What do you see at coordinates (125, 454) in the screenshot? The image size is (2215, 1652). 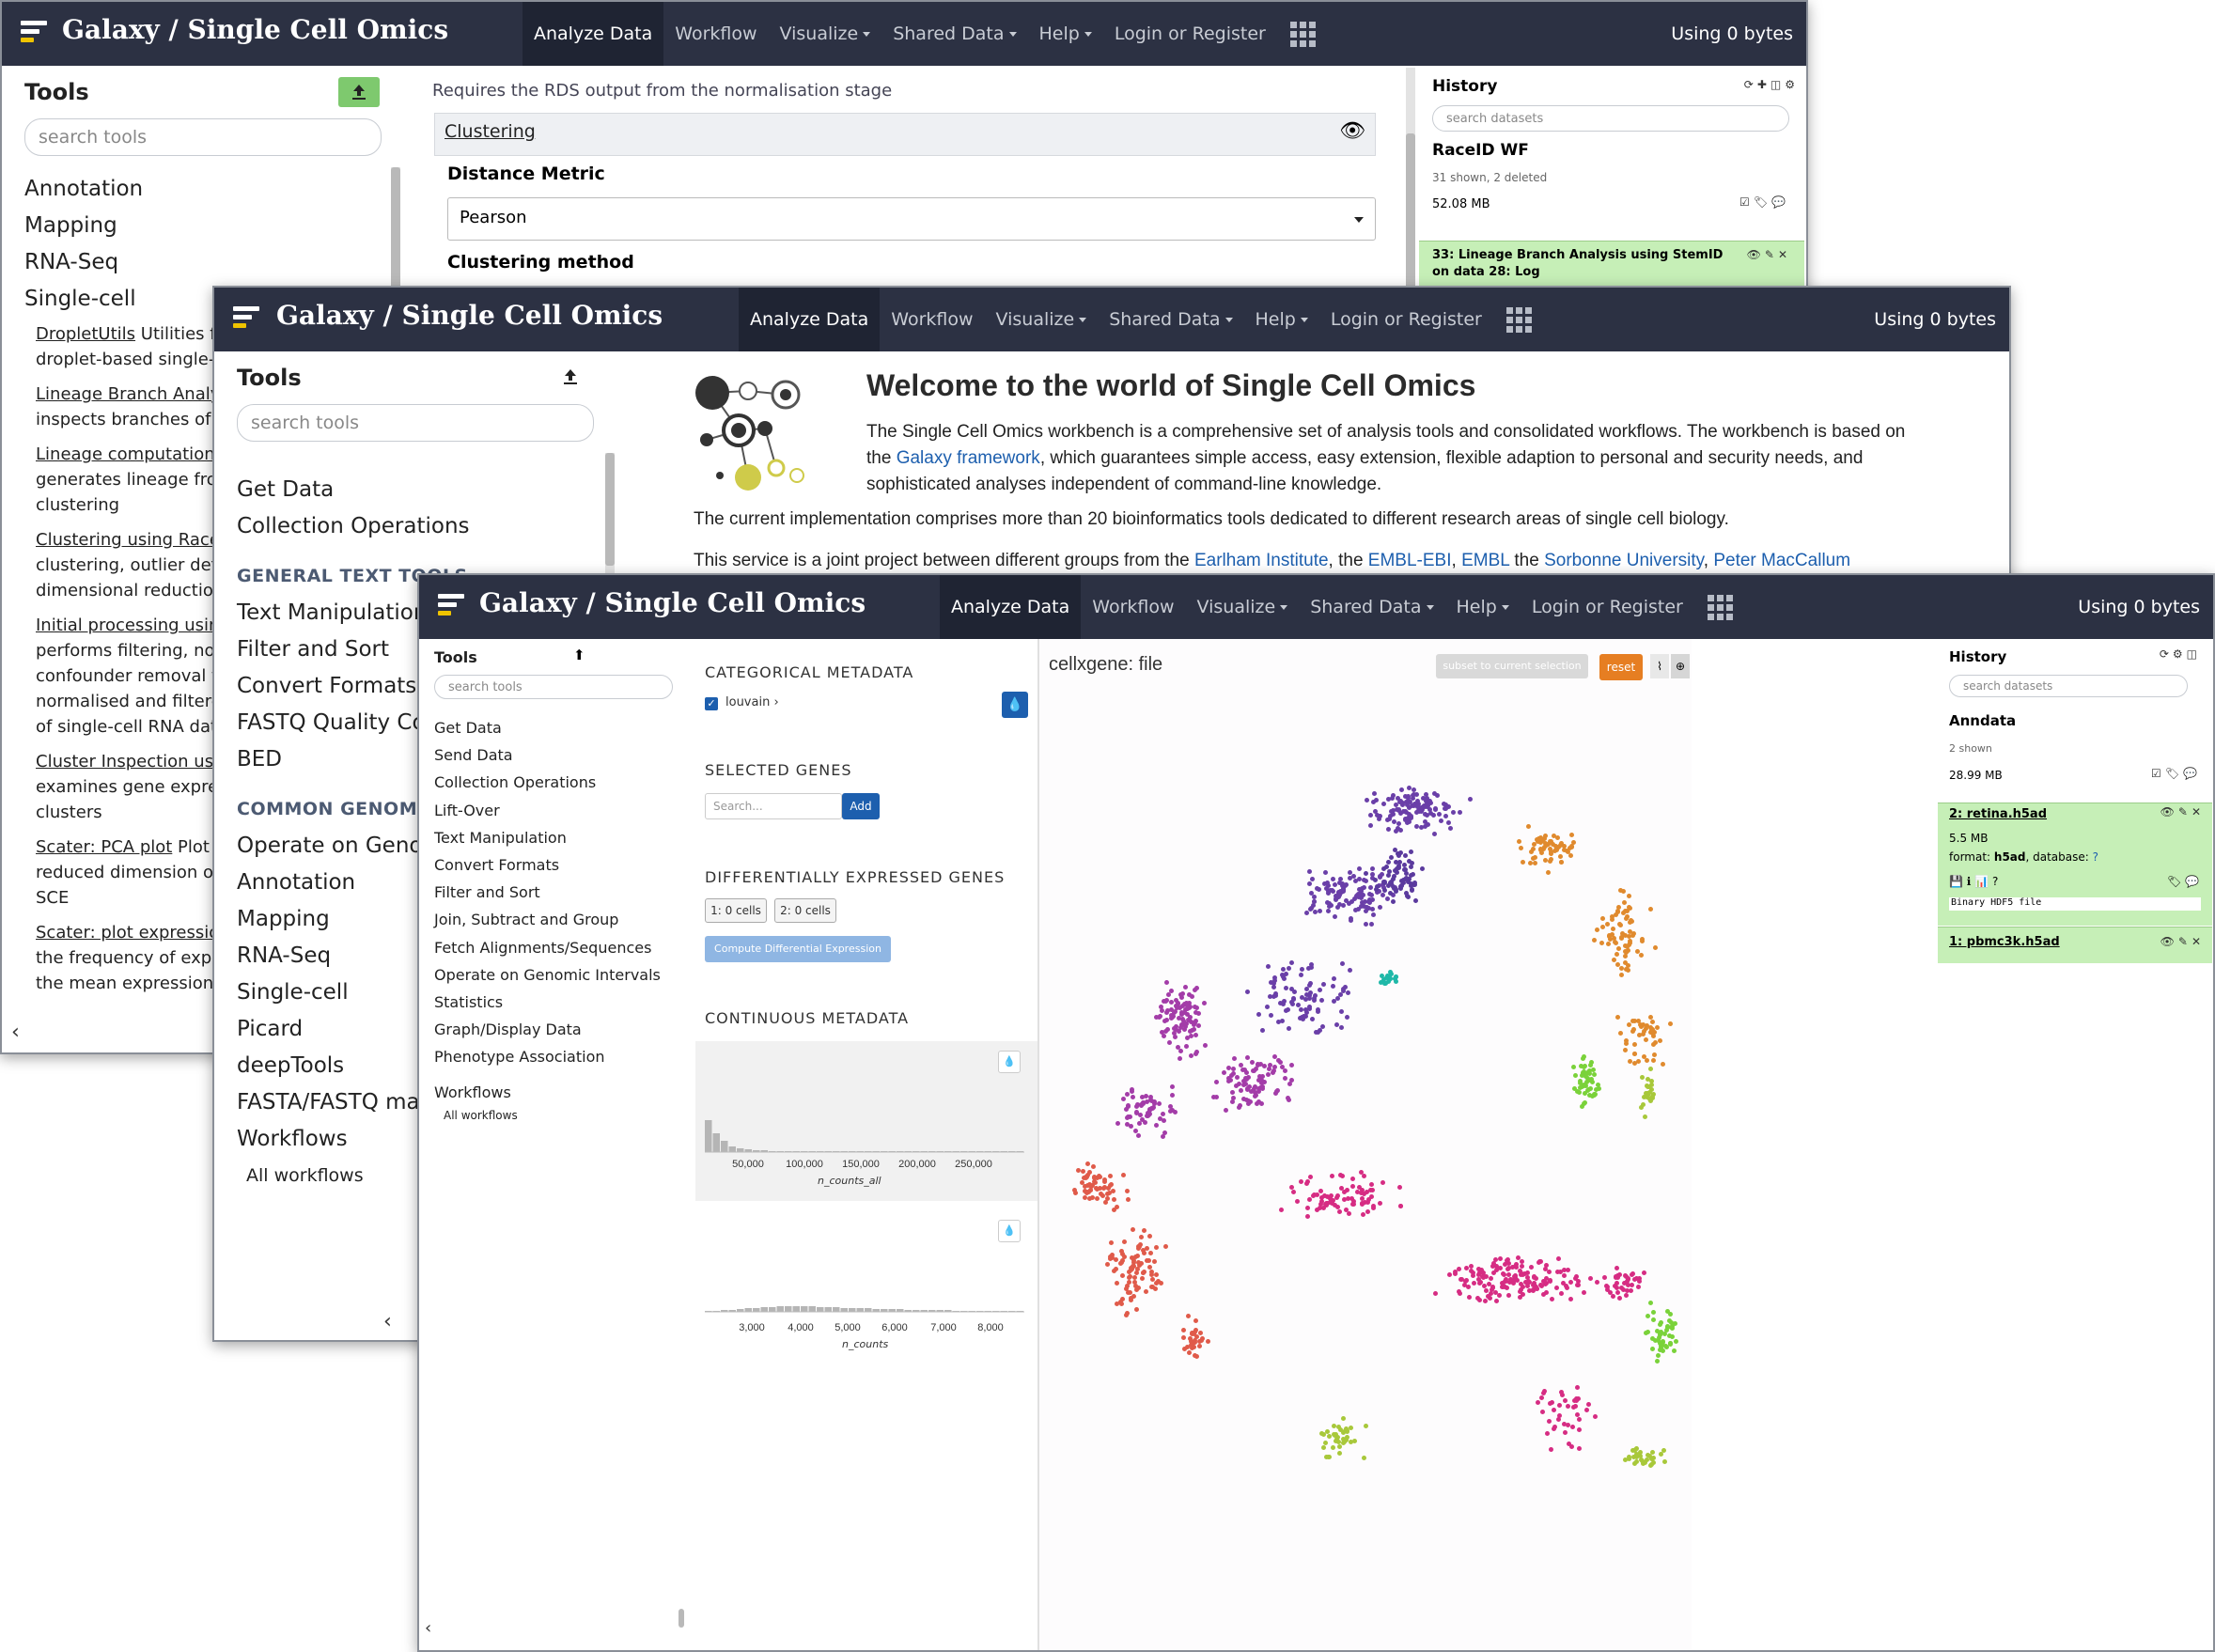 I see `tool-link: Lineage computation` at bounding box center [125, 454].